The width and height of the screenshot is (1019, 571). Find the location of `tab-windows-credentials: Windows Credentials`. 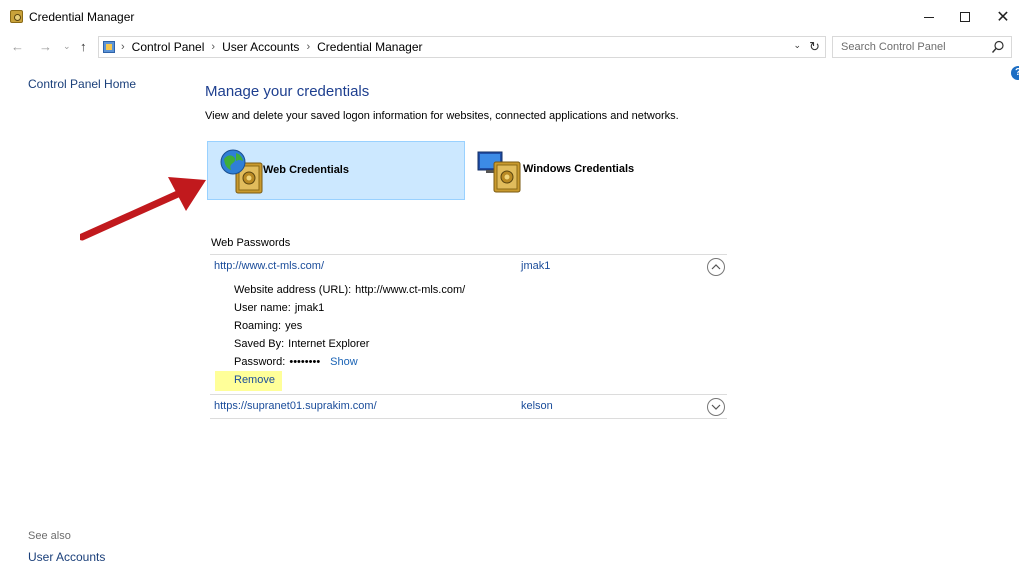

tab-windows-credentials: Windows Credentials is located at coordinates (605, 170).